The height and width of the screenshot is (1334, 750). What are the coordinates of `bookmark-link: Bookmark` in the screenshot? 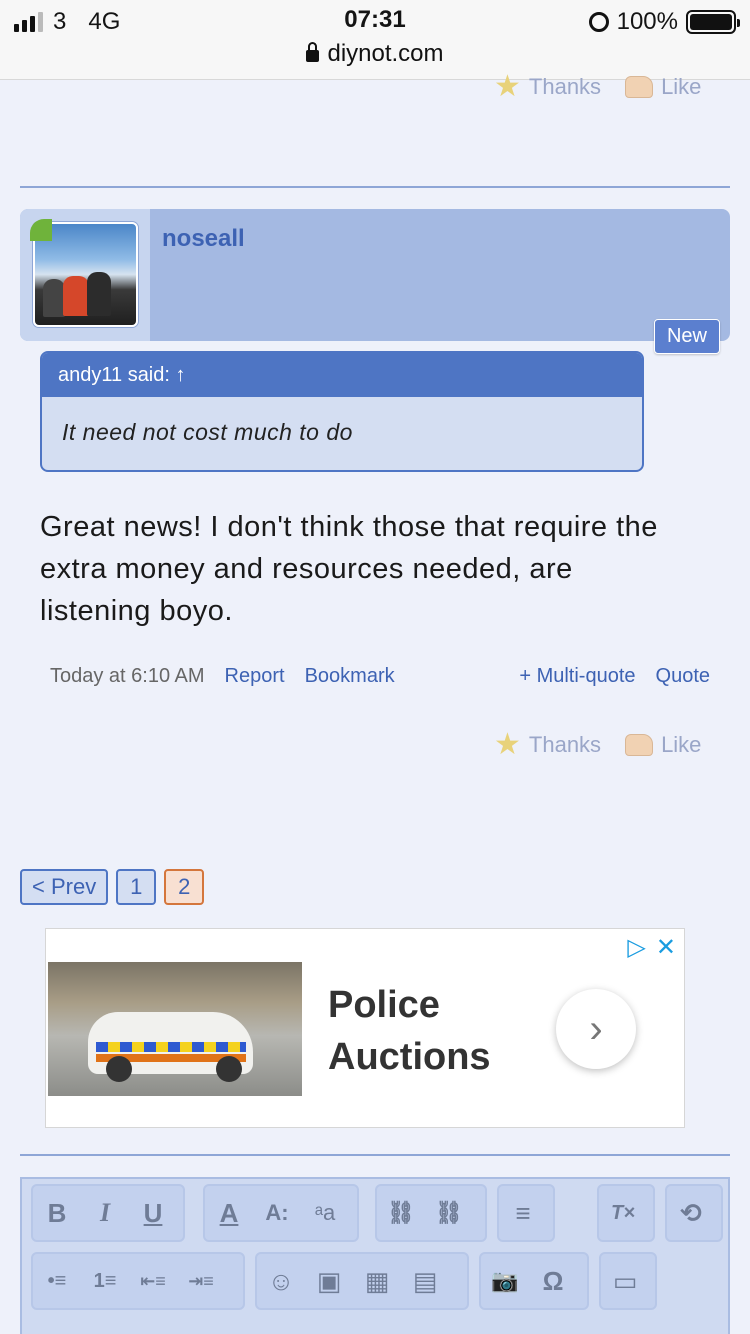 It's located at (350, 676).